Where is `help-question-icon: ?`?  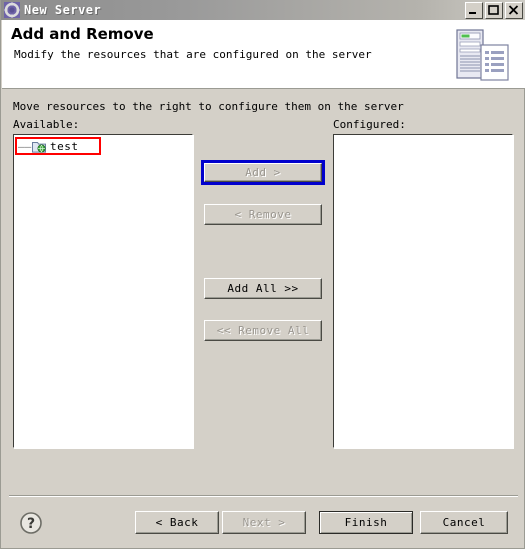 help-question-icon: ? is located at coordinates (31, 523).